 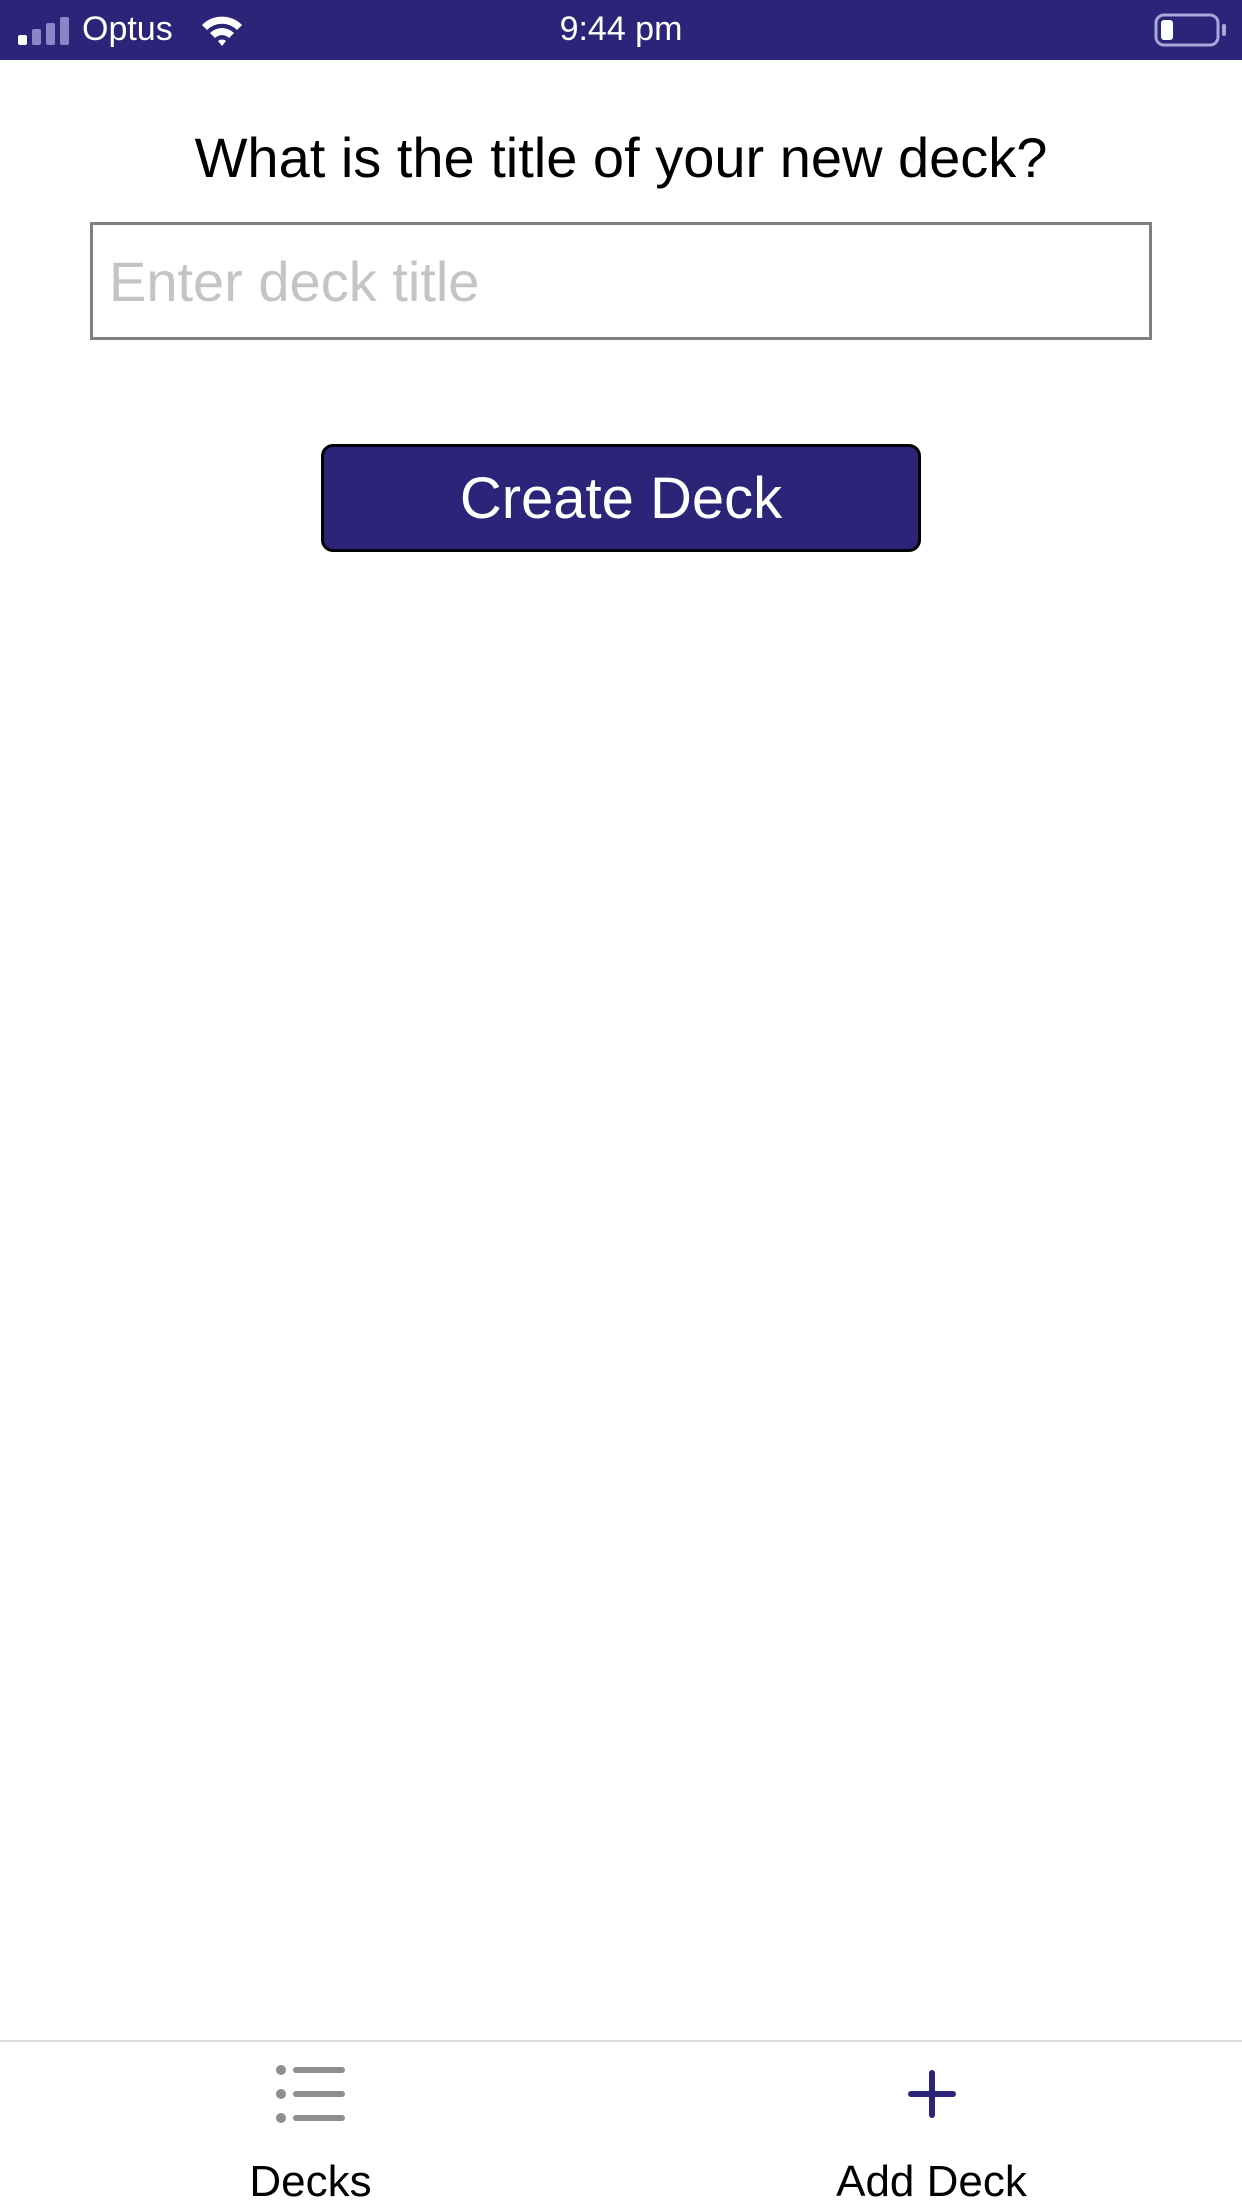 What do you see at coordinates (931, 2181) in the screenshot?
I see `tab-add-deck-label: Add Deck` at bounding box center [931, 2181].